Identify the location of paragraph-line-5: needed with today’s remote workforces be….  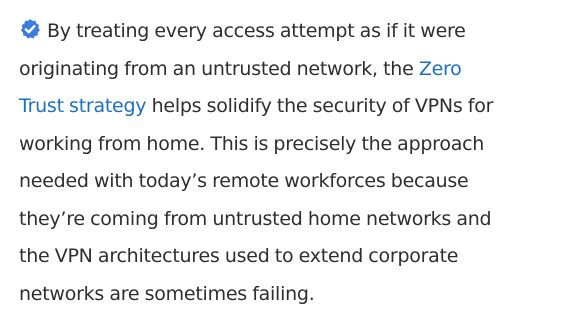
(244, 181).